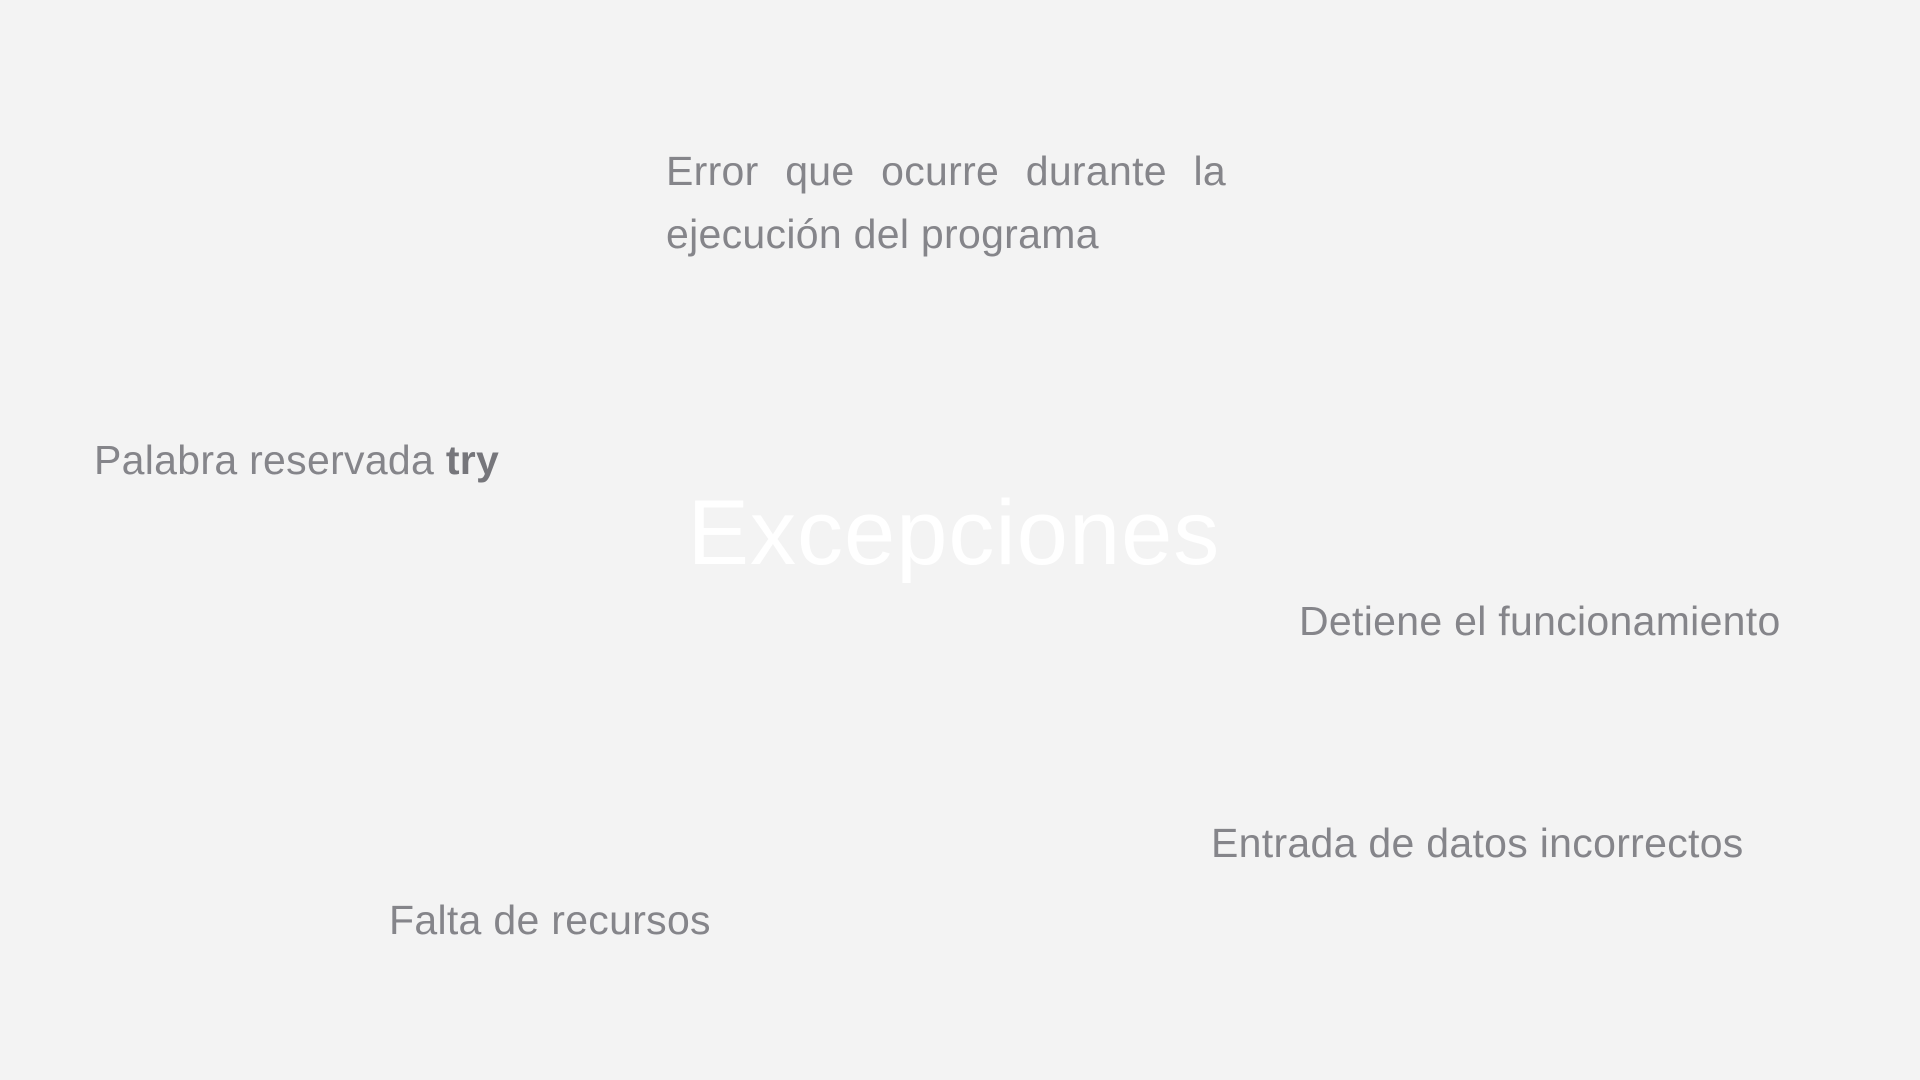  Describe the element at coordinates (270, 460) in the screenshot. I see `note-reserved-word-label: Palabra reservada` at that location.